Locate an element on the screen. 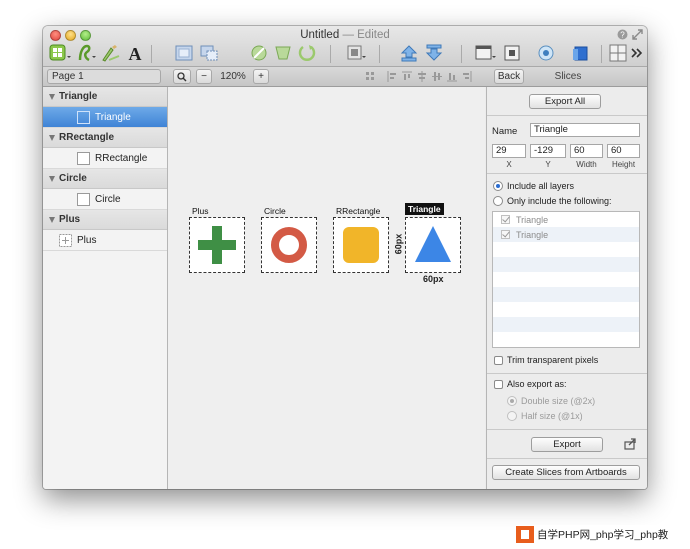 This screenshot has height=549, width=690. artboard-circle is located at coordinates (289, 245).